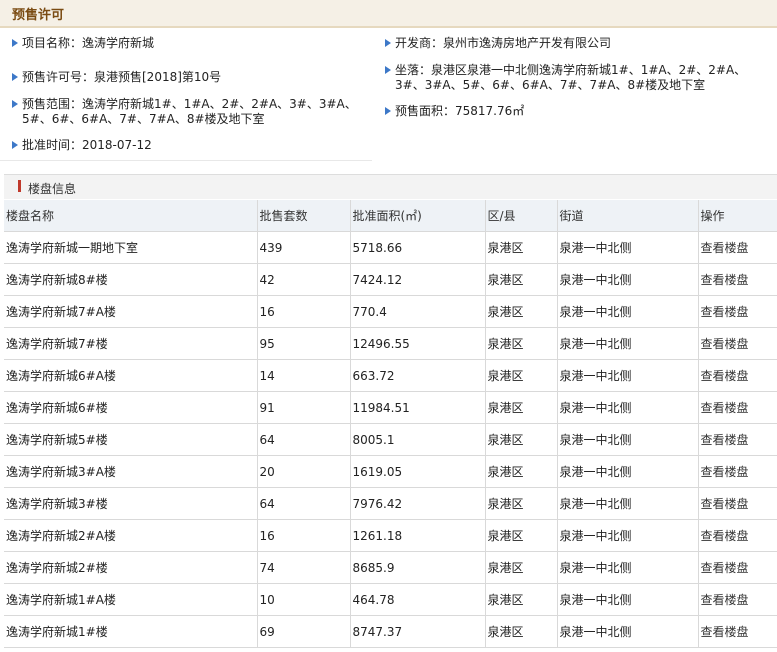 The width and height of the screenshot is (777, 652). What do you see at coordinates (131, 407) in the screenshot?
I see `building-name: 逸涛学府新城6#楼` at bounding box center [131, 407].